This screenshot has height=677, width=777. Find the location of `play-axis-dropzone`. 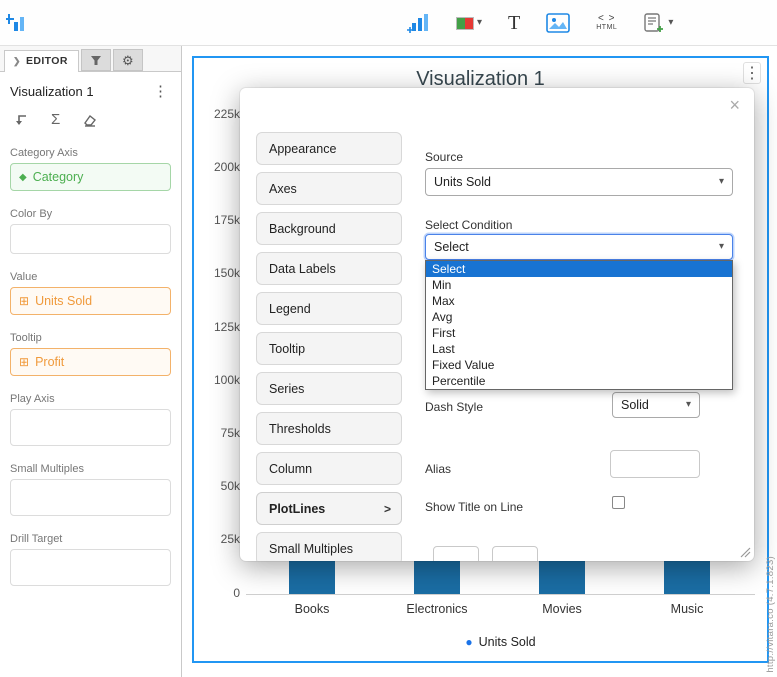

play-axis-dropzone is located at coordinates (90, 427).